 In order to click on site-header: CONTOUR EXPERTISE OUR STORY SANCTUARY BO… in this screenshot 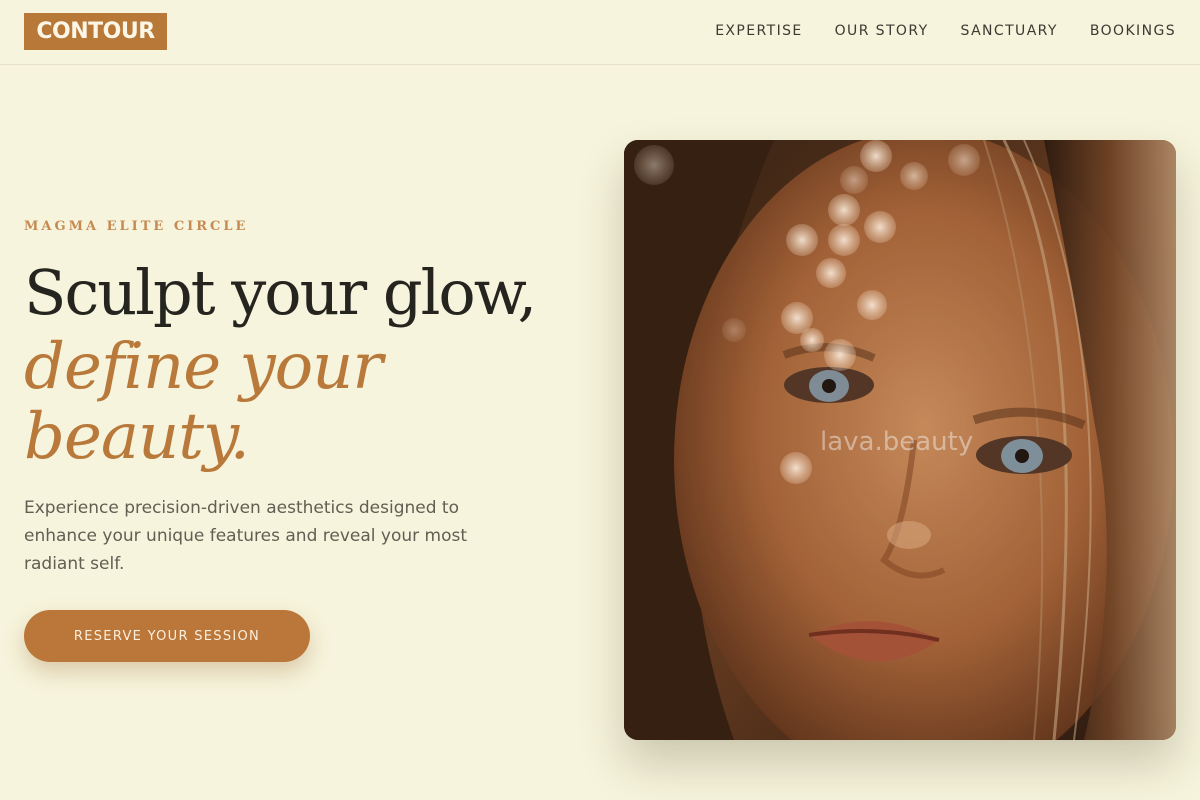, I will do `click(600, 32)`.